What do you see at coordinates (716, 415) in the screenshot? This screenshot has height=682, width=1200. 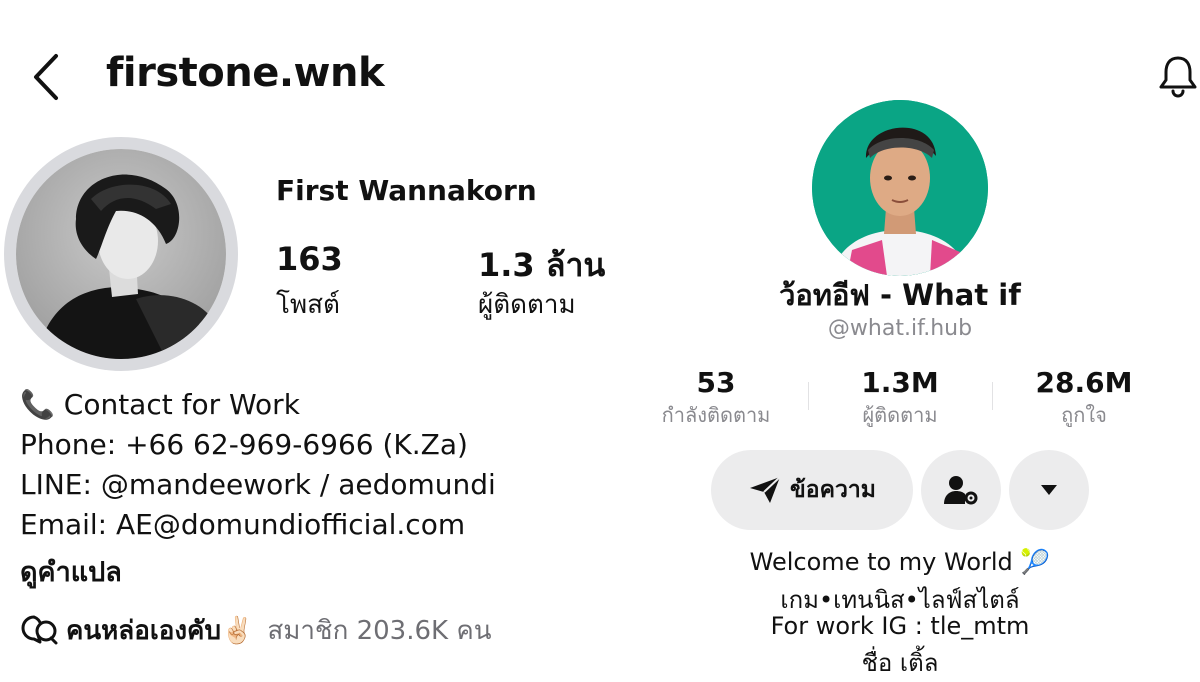 I see `following-label: กำลังติดตาม` at bounding box center [716, 415].